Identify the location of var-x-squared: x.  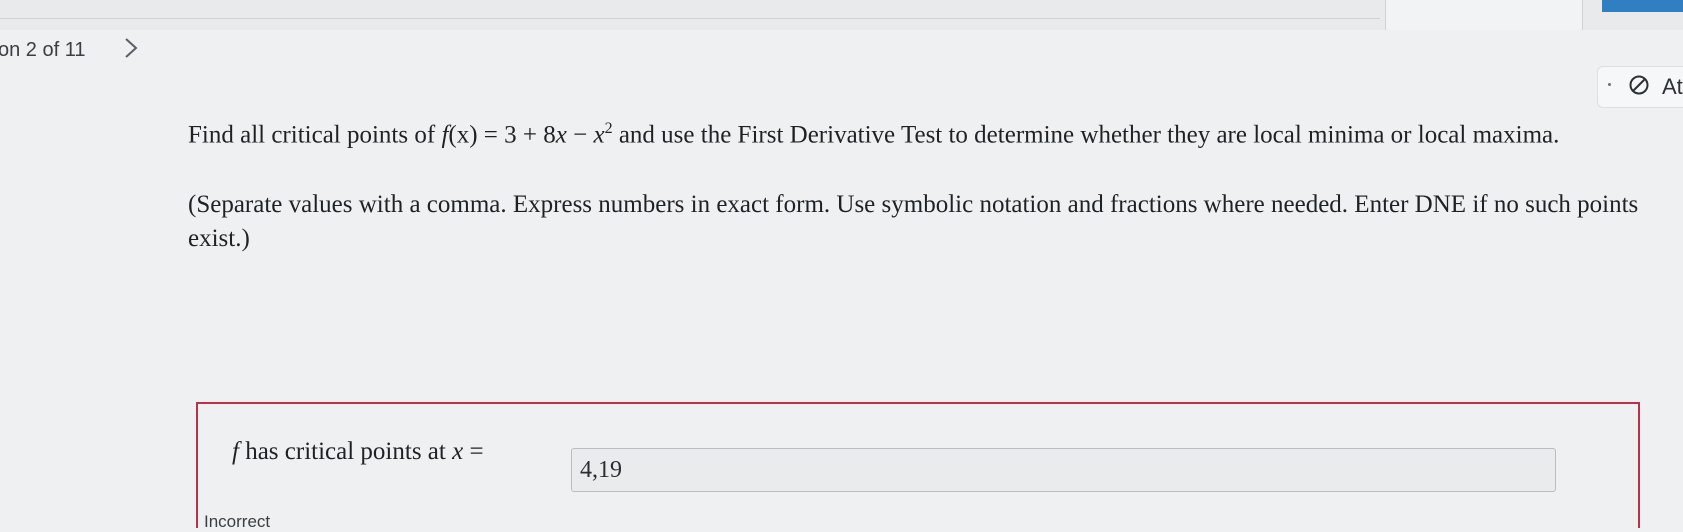
(599, 135).